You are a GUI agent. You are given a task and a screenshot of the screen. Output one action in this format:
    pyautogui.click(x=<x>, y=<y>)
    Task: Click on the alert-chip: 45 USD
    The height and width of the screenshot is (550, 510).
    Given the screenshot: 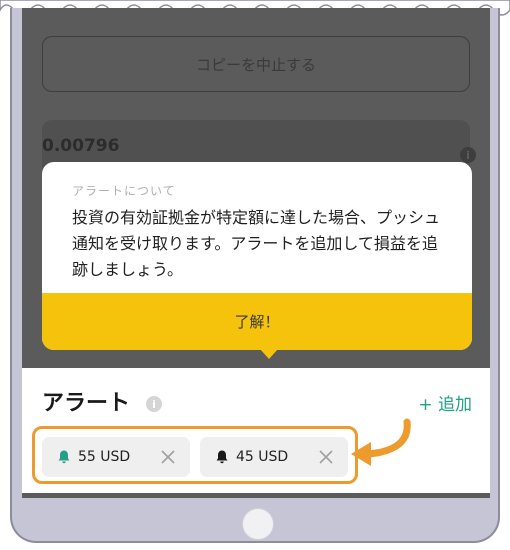 What is the action you would take?
    pyautogui.click(x=274, y=457)
    